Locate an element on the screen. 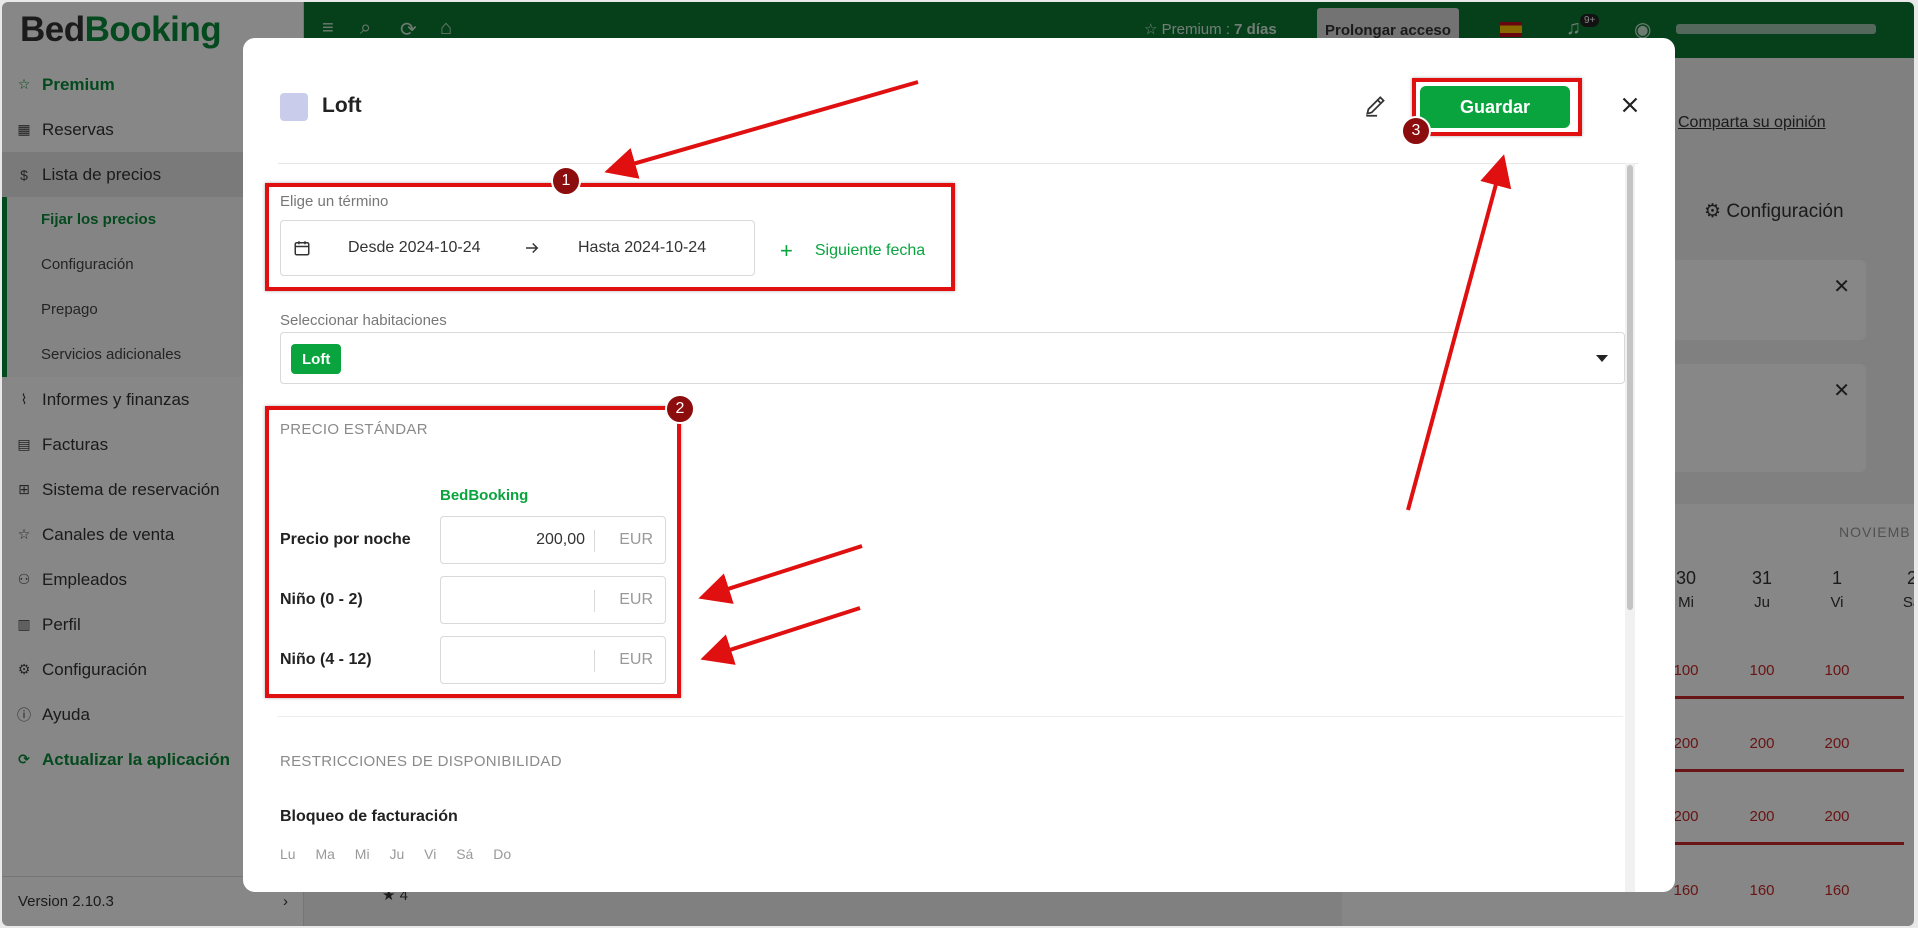  annotation-badge-3: 3 is located at coordinates (1416, 131).